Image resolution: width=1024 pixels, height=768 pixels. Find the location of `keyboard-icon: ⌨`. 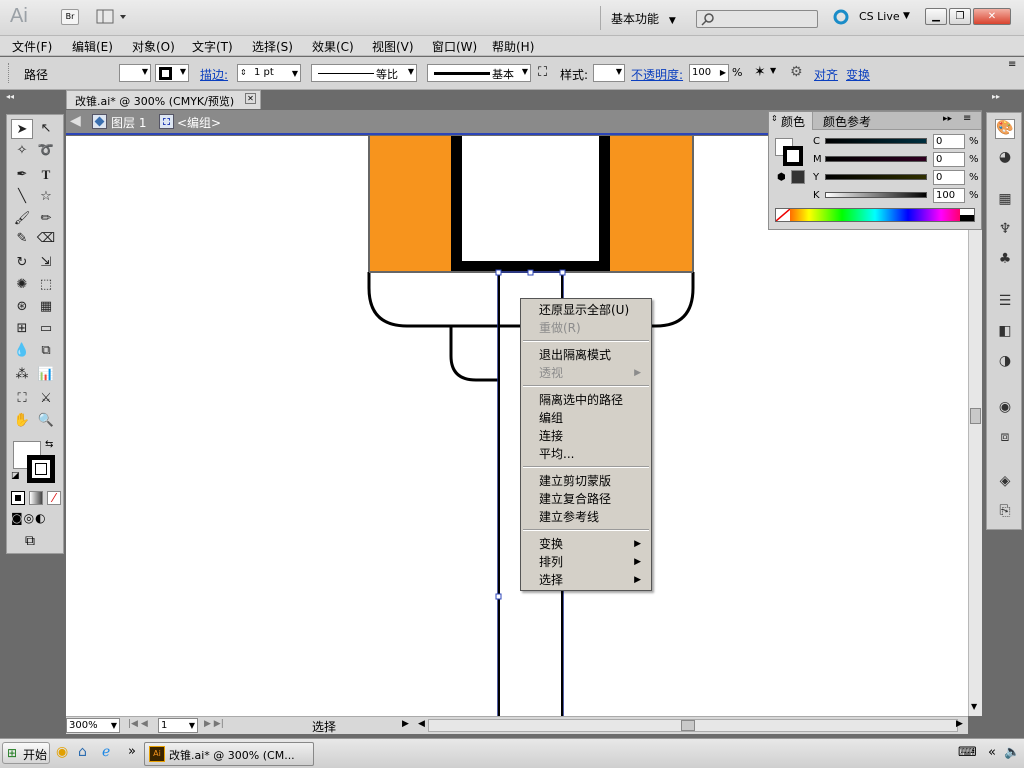

keyboard-icon: ⌨ is located at coordinates (967, 752).